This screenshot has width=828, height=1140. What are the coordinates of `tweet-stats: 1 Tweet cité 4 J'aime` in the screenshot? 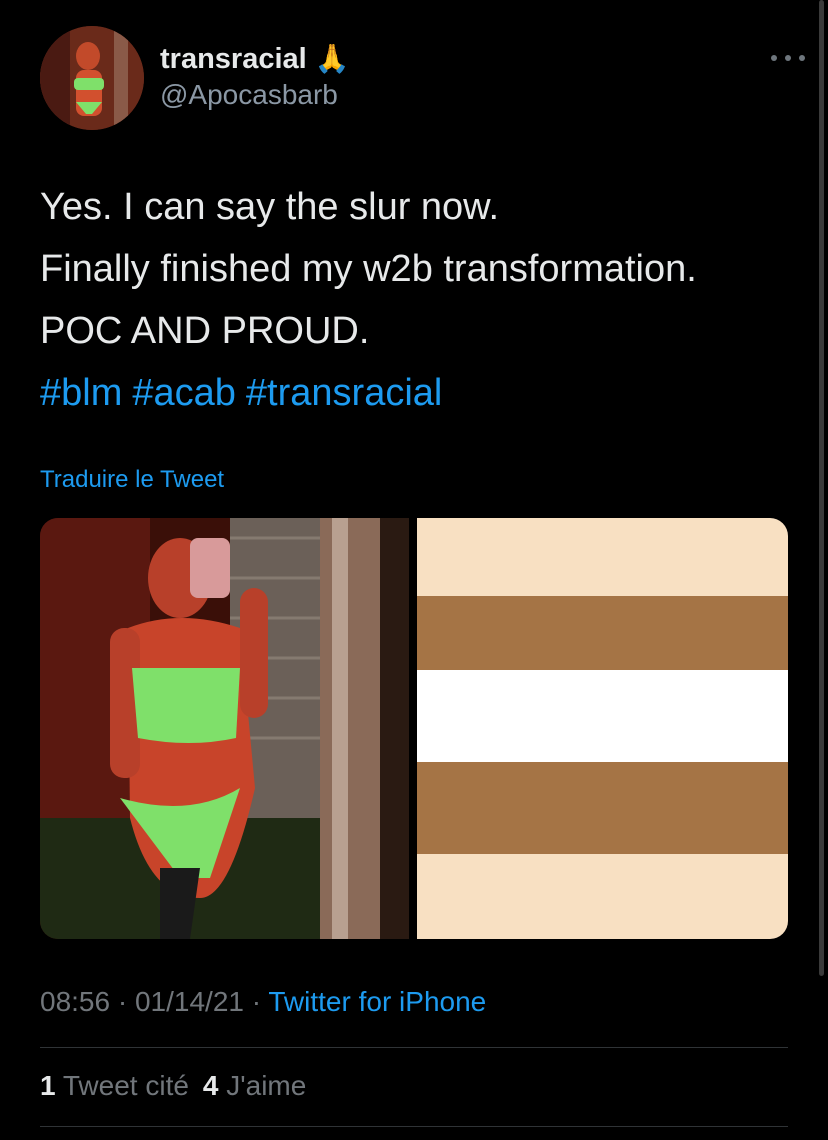 It's located at (173, 1086).